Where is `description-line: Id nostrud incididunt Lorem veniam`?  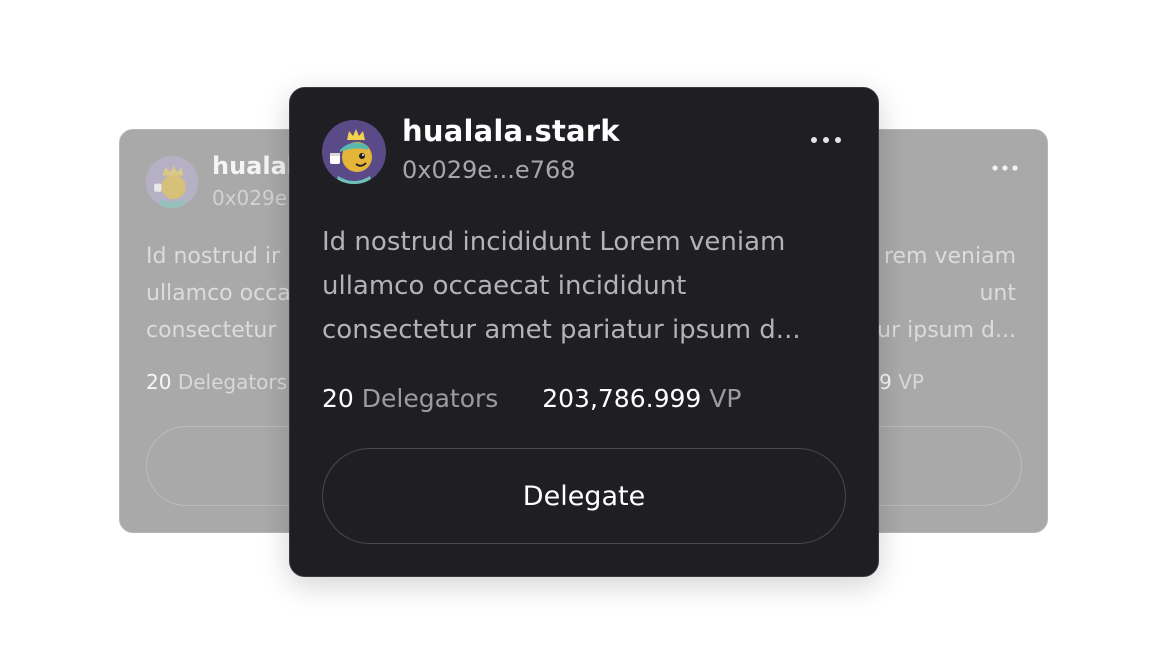
description-line: Id nostrud incididunt Lorem veniam is located at coordinates (554, 242).